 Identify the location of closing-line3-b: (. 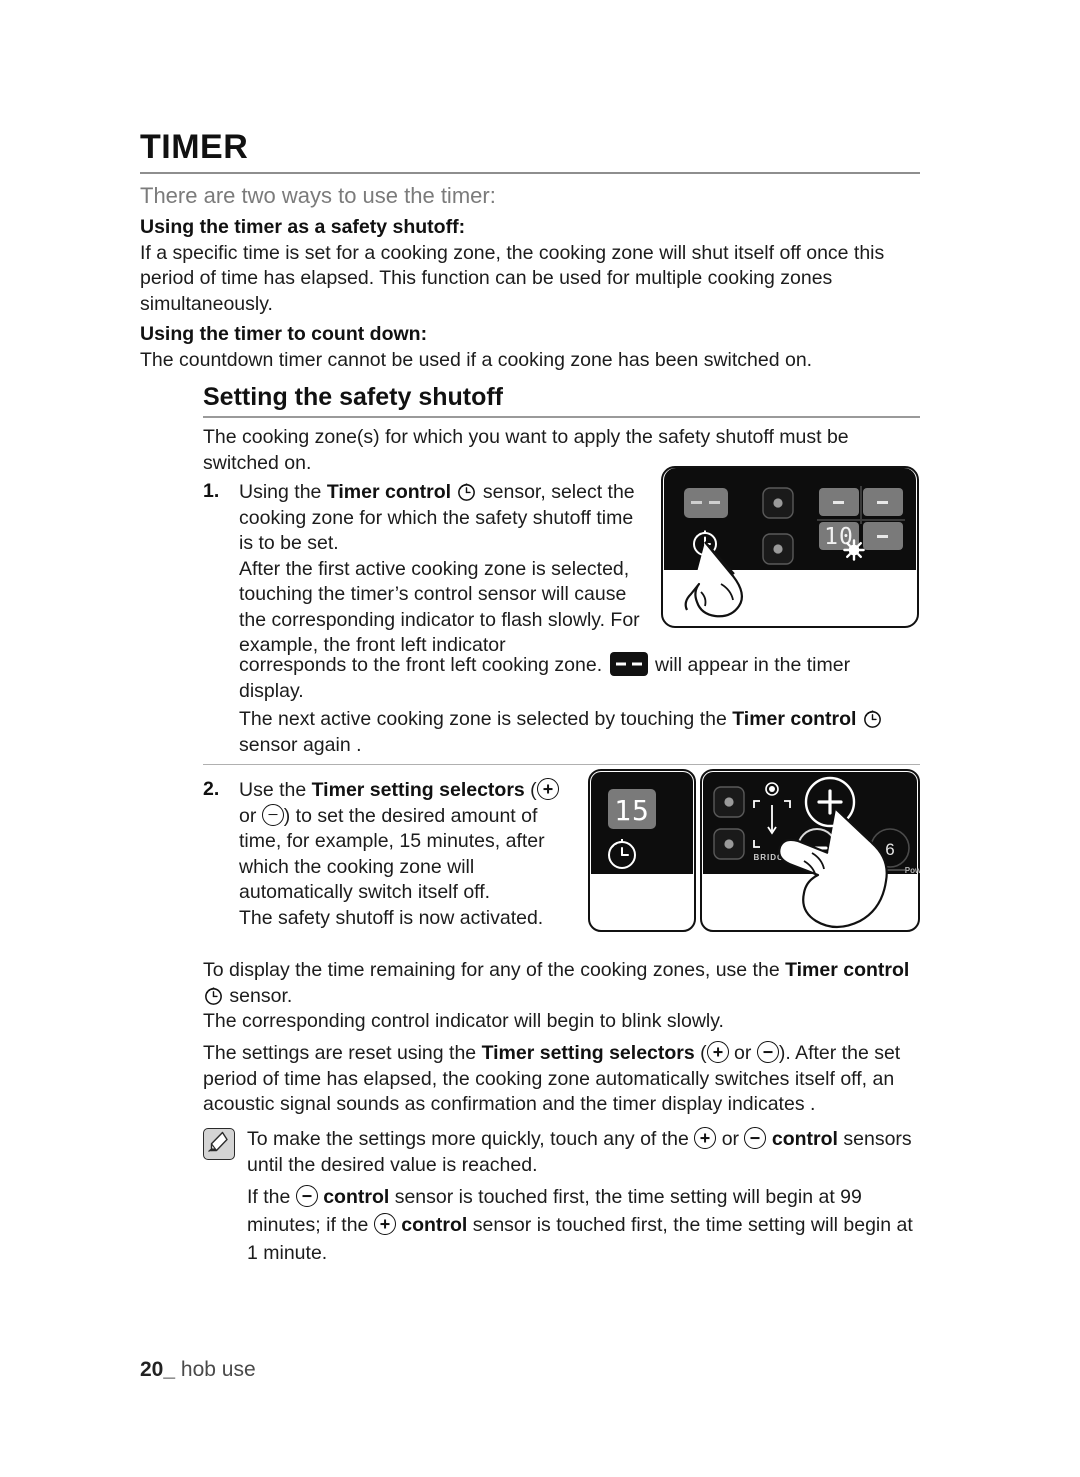
(700, 1053).